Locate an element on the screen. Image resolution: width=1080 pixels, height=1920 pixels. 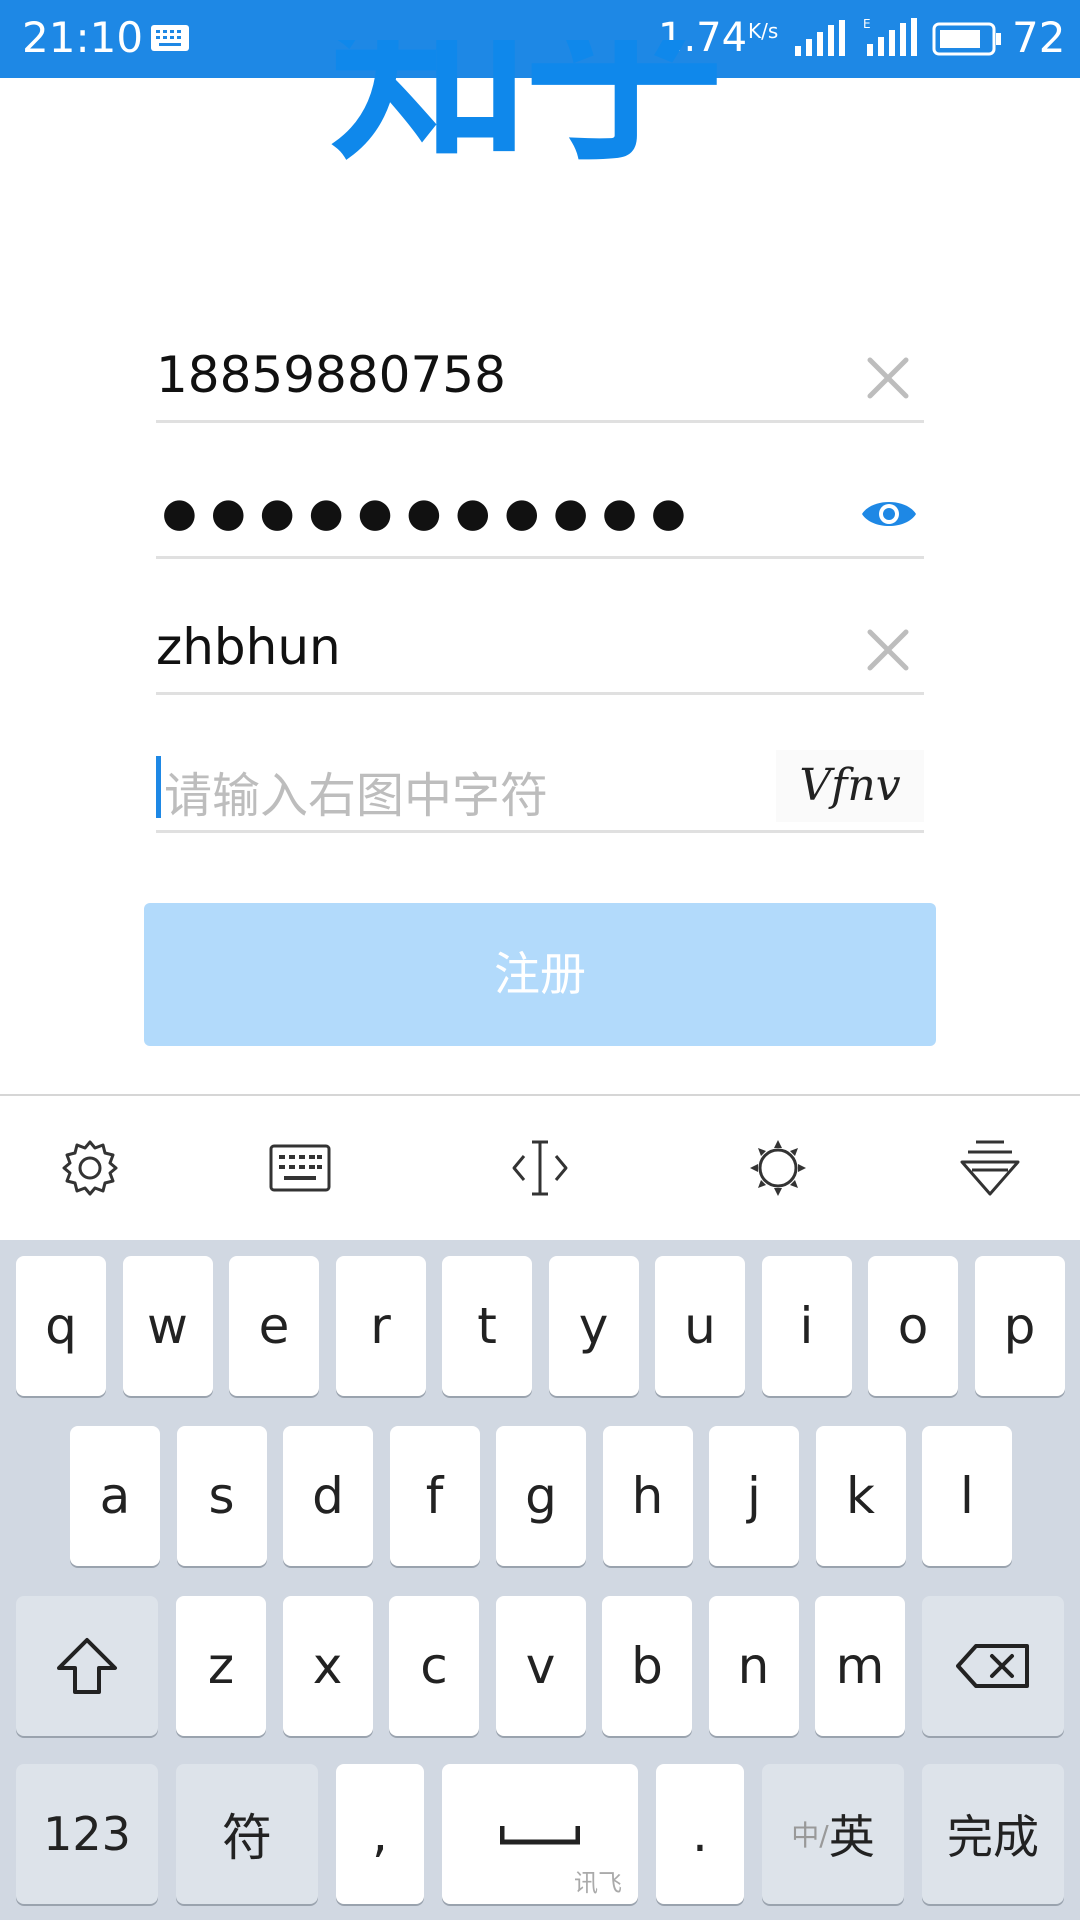
period-key: . is located at coordinates (700, 1834).